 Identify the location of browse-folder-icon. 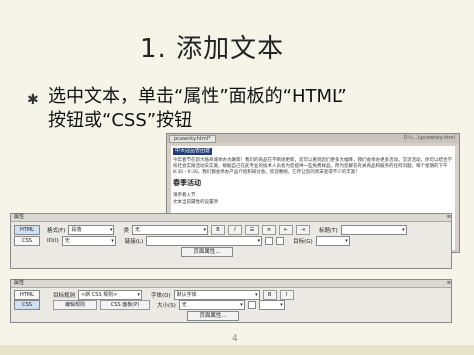
(280, 241).